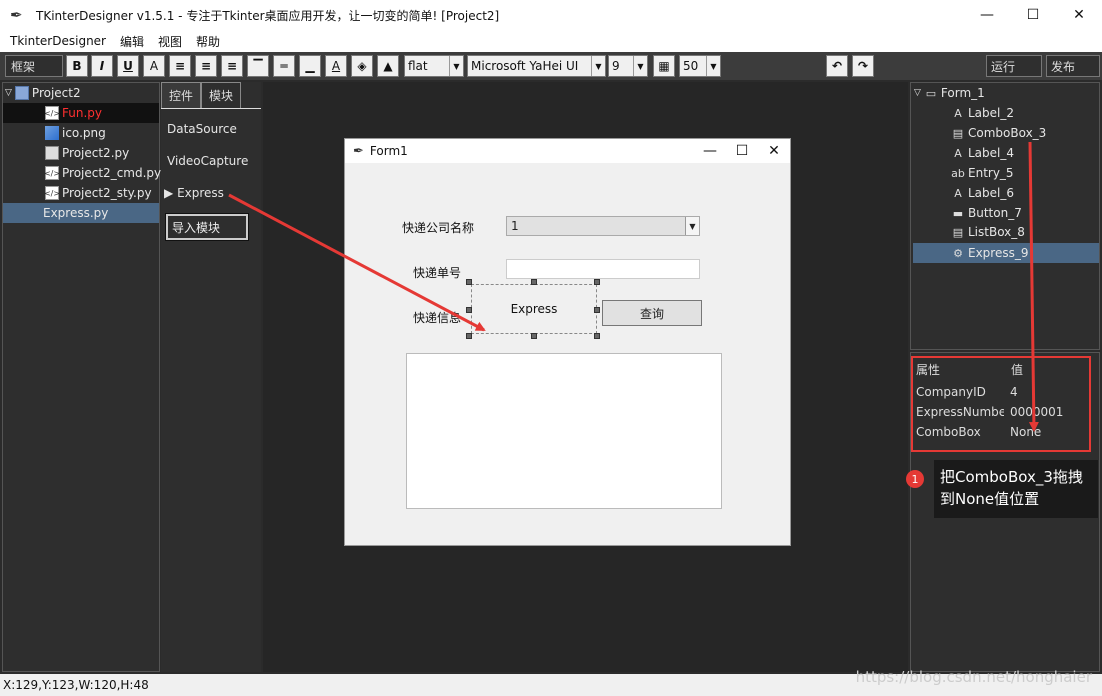  Describe the element at coordinates (958, 253) in the screenshot. I see `express-icon: ⚙` at that location.